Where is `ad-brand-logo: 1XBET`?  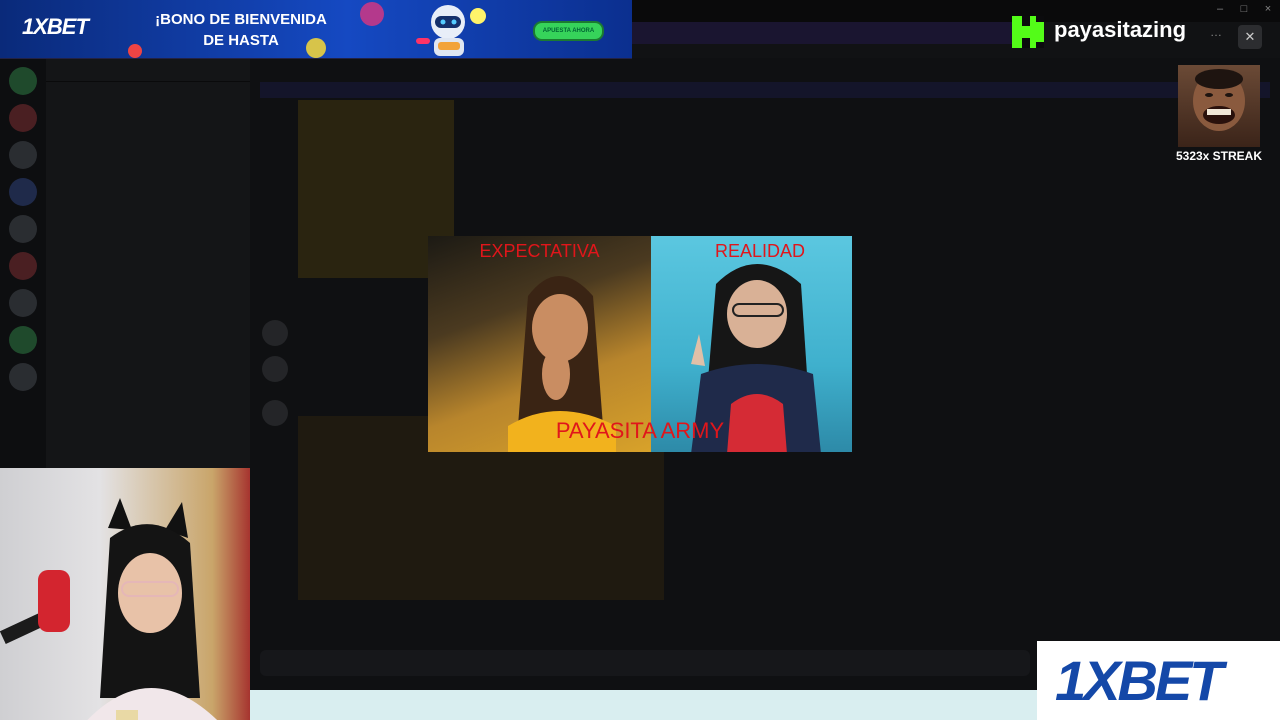
ad-brand-logo: 1XBET is located at coordinates (55, 26).